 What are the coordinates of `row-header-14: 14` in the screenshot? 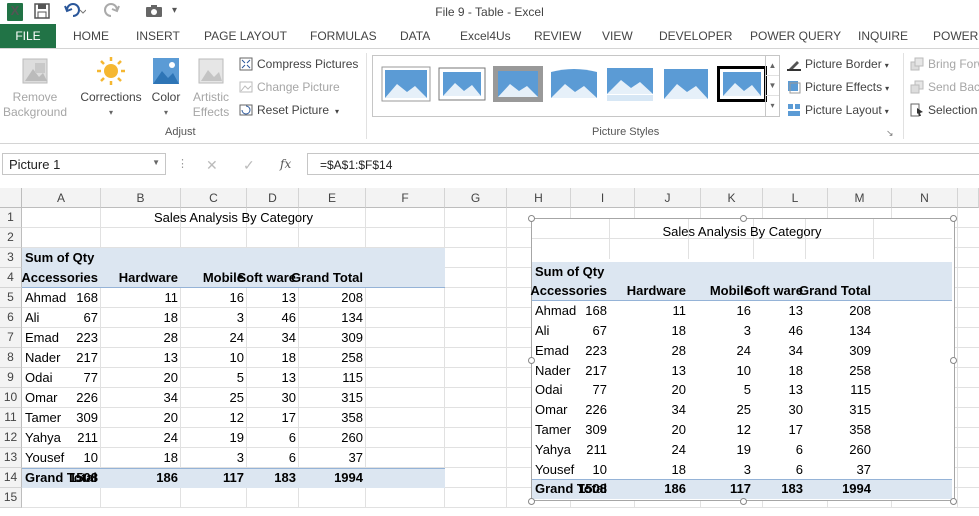 It's located at (11, 478).